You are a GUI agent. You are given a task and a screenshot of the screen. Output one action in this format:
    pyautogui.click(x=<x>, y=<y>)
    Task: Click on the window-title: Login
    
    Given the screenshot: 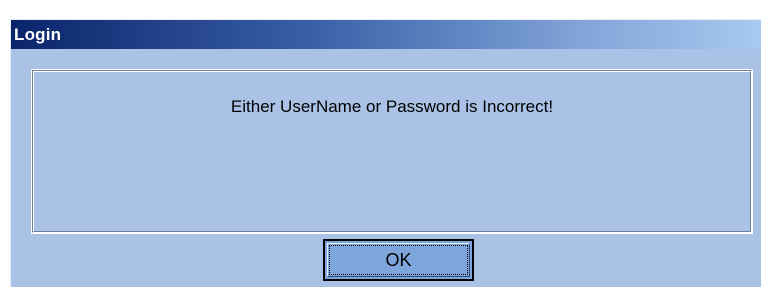 What is the action you would take?
    pyautogui.click(x=38, y=34)
    